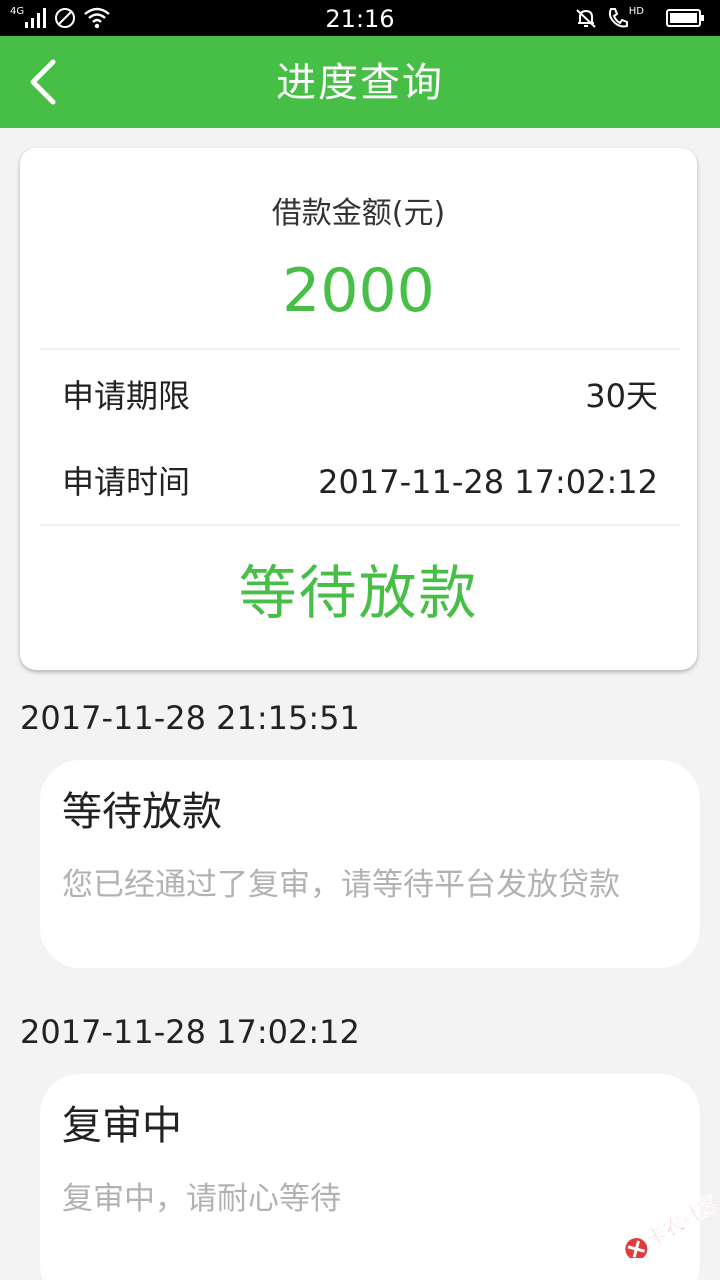  What do you see at coordinates (685, 18) in the screenshot?
I see `battery-icon` at bounding box center [685, 18].